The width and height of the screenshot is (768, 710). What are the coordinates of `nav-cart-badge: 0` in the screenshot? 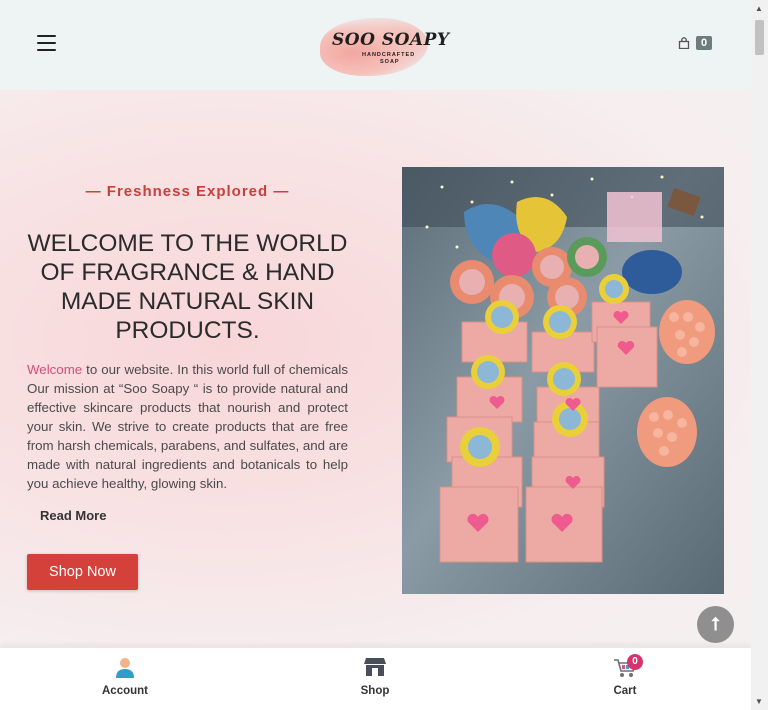 It's located at (635, 662).